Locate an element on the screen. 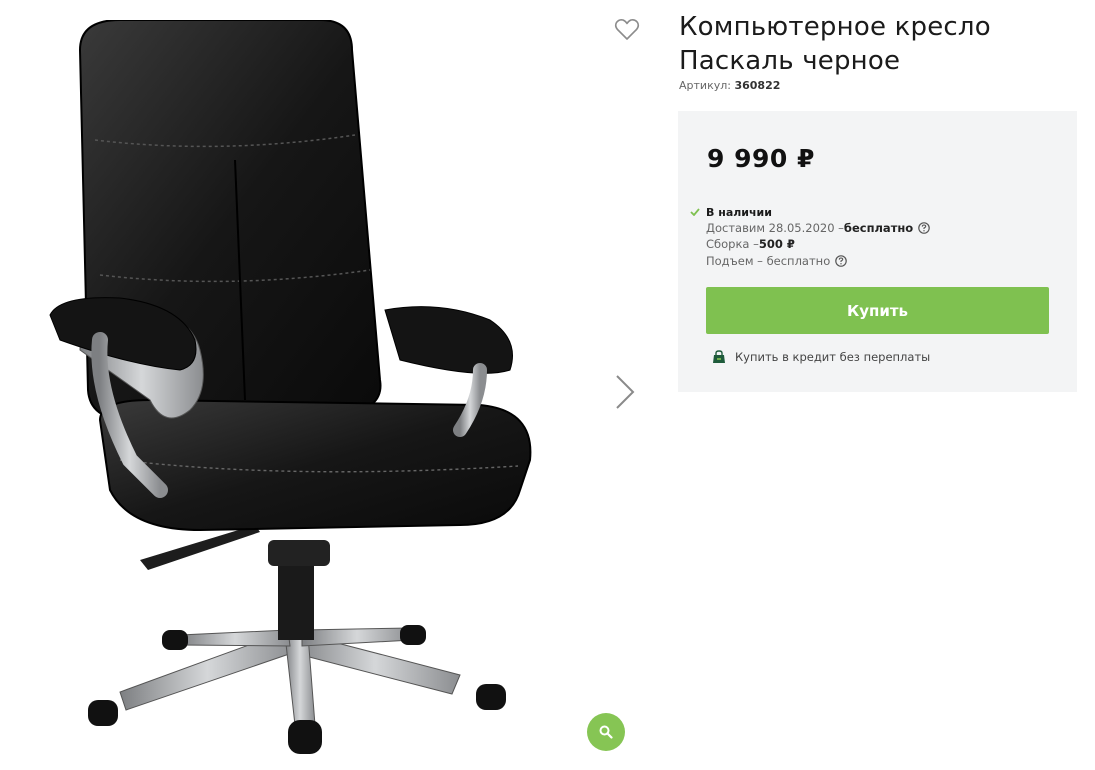 The height and width of the screenshot is (770, 1095). heart-icon is located at coordinates (627, 30).